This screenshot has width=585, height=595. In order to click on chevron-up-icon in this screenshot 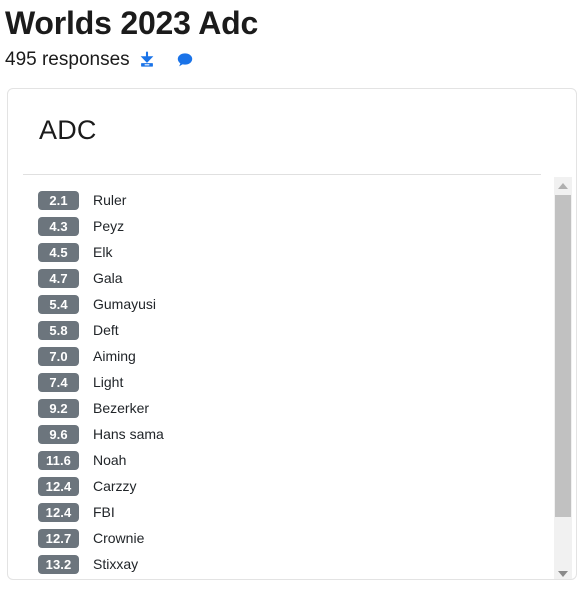, I will do `click(563, 186)`.